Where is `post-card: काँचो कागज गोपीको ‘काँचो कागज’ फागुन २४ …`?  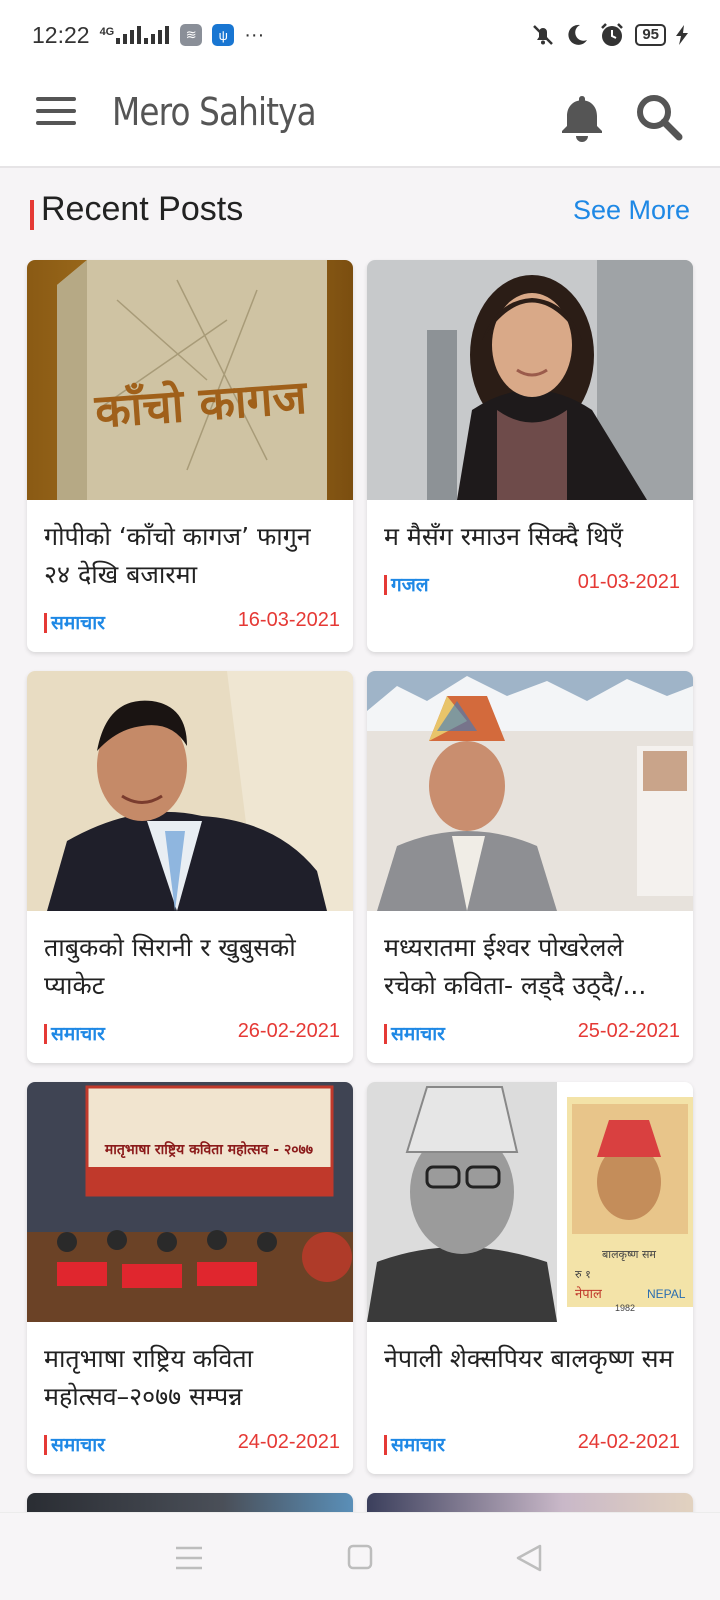
post-card: काँचो कागज गोपीको ‘काँचो कागज’ फागुन २४ … is located at coordinates (190, 456).